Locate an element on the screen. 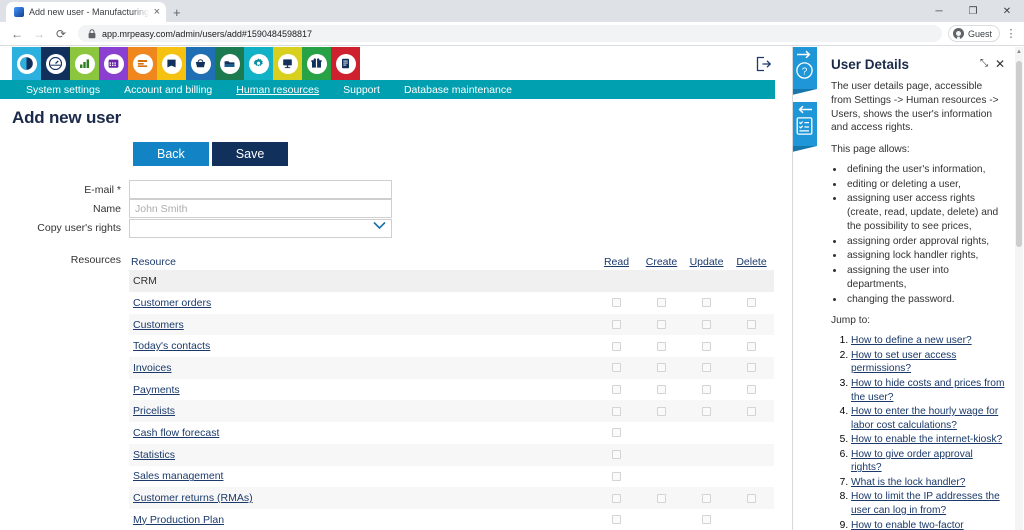 This screenshot has height=530, width=1024. email-field is located at coordinates (260, 189).